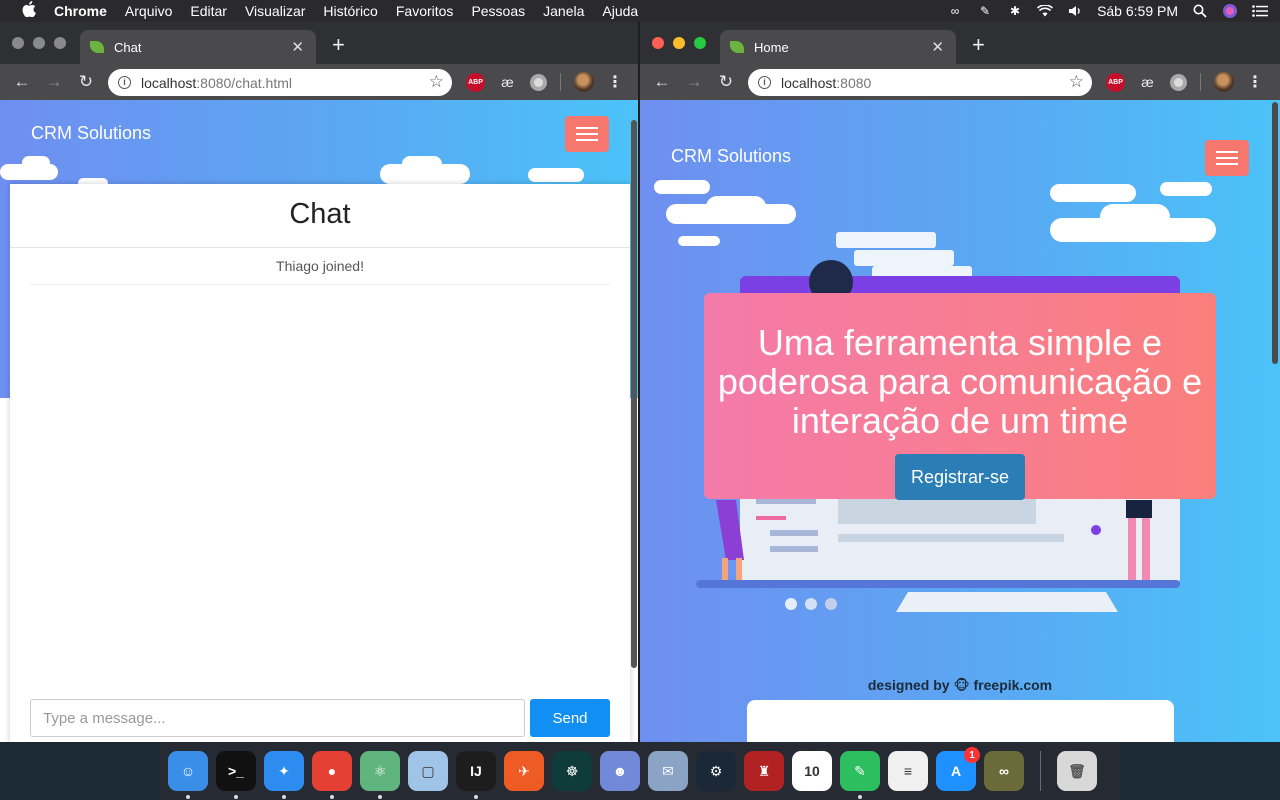  What do you see at coordinates (570, 718) in the screenshot?
I see `send-button: Send` at bounding box center [570, 718].